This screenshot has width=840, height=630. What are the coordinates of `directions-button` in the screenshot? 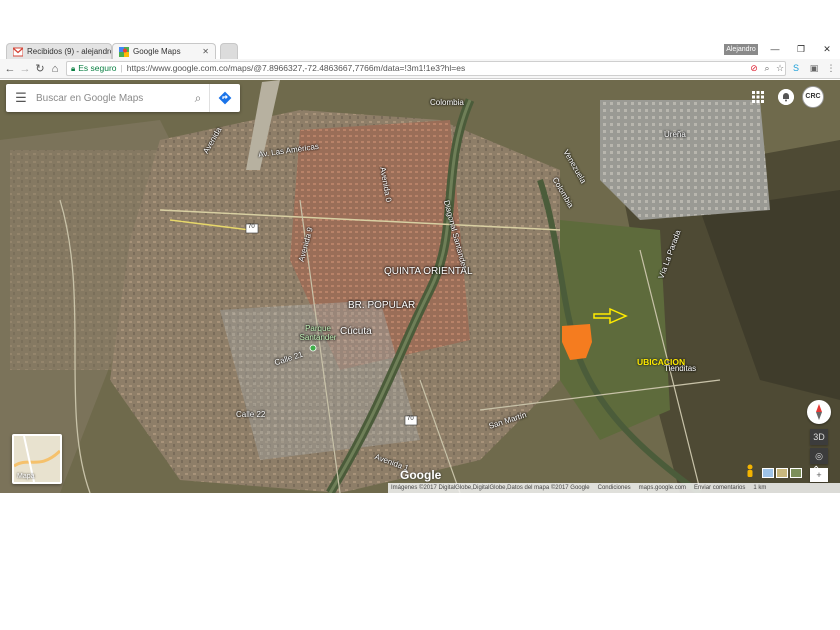 It's located at (224, 98).